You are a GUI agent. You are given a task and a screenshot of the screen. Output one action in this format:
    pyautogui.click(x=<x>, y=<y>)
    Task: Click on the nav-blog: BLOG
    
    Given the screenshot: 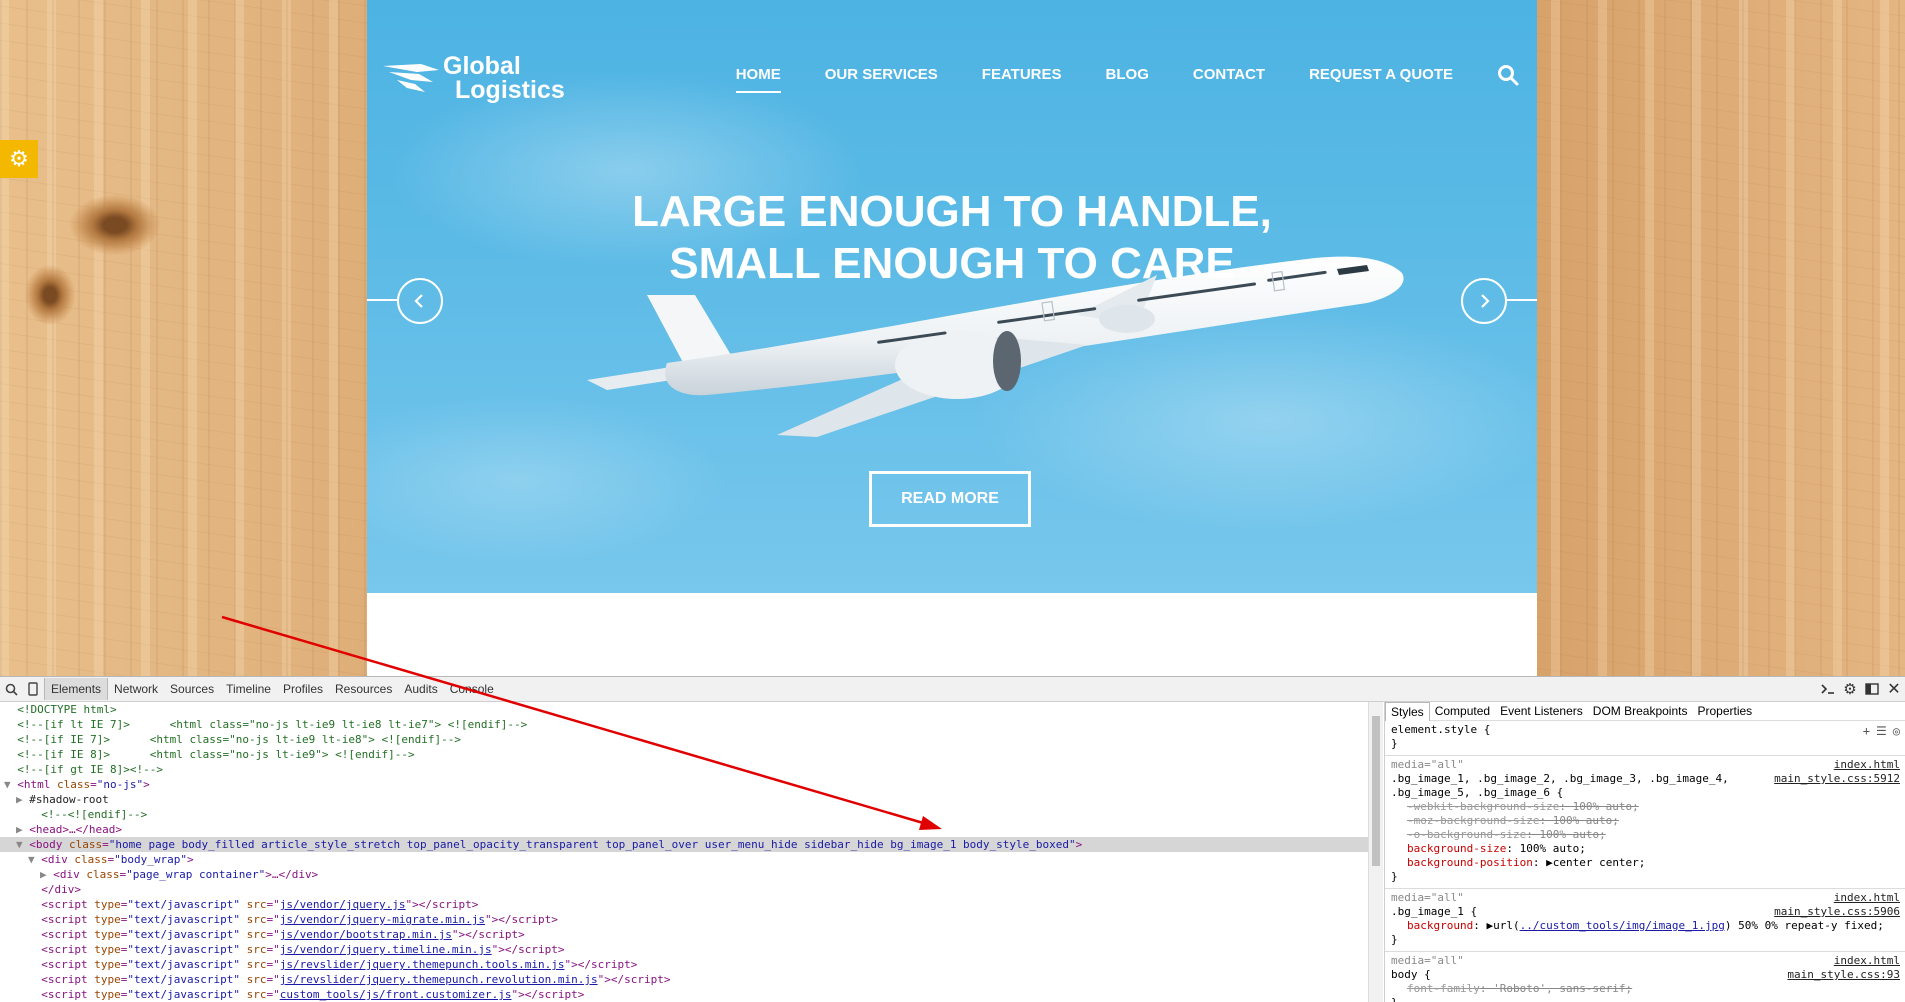 What is the action you would take?
    pyautogui.click(x=1127, y=79)
    